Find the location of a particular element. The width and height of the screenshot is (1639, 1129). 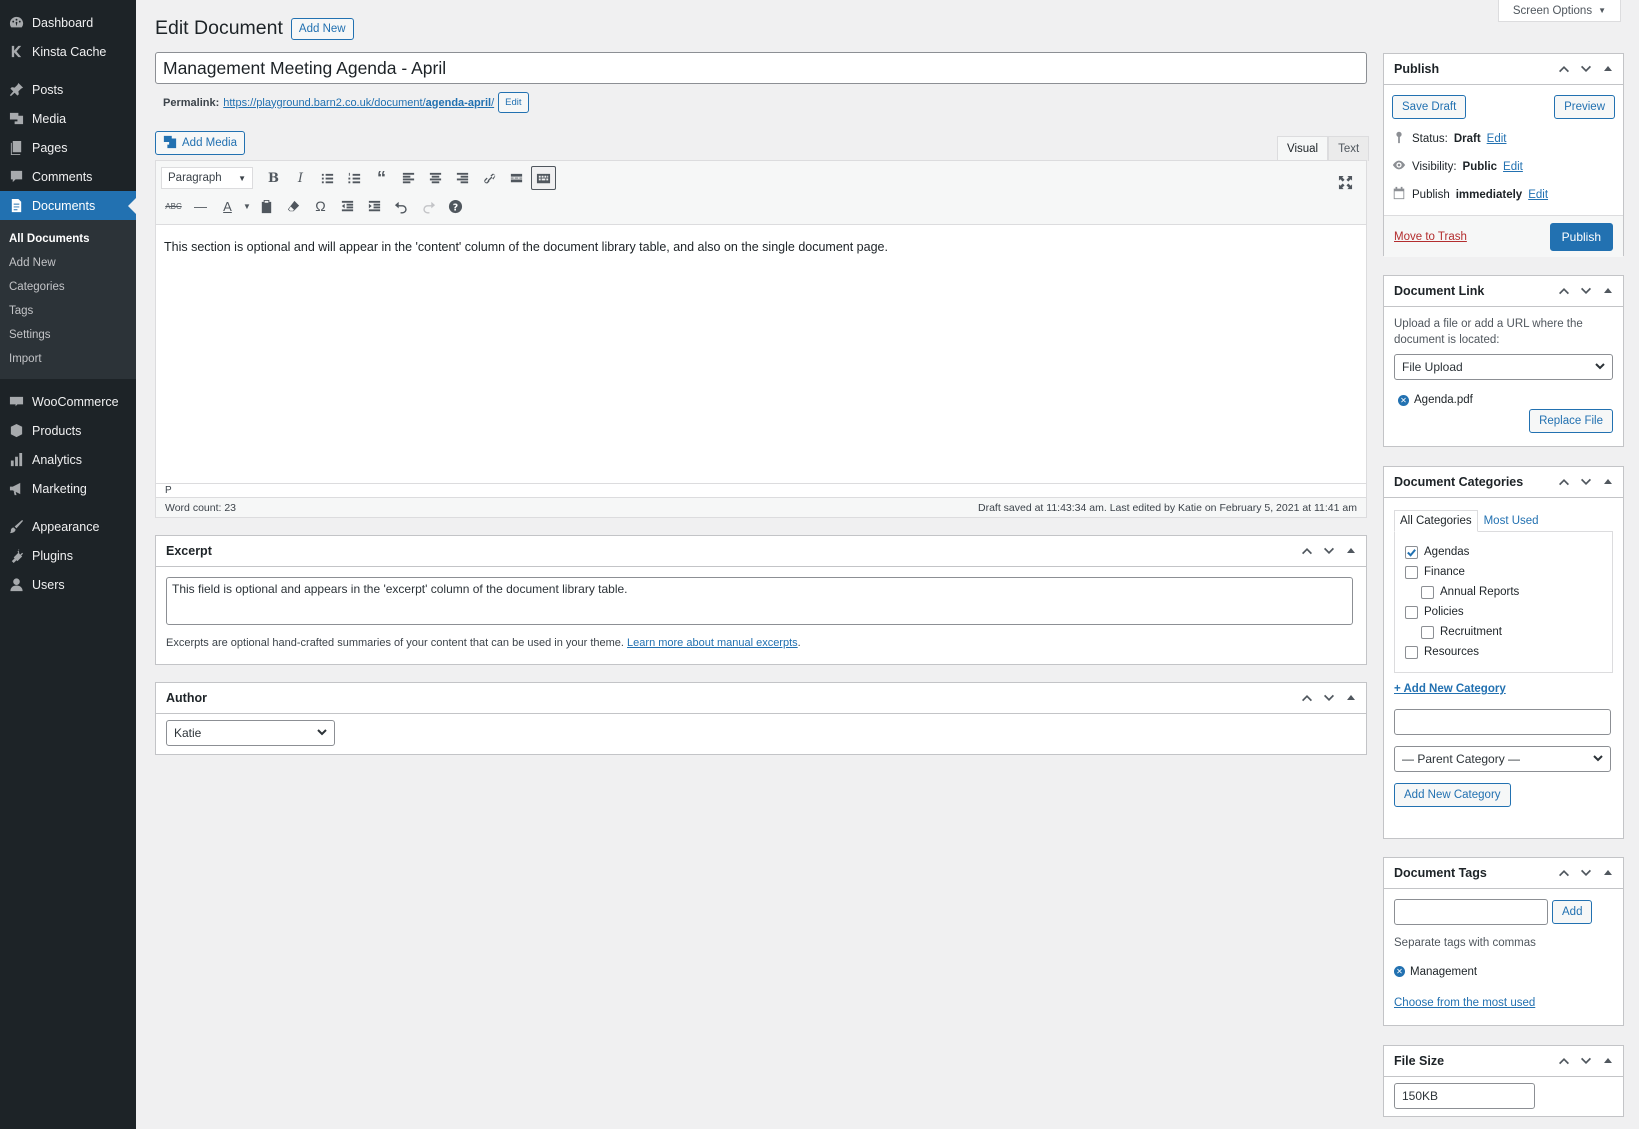

parent-category-select: — Parent Category — is located at coordinates (1502, 759).